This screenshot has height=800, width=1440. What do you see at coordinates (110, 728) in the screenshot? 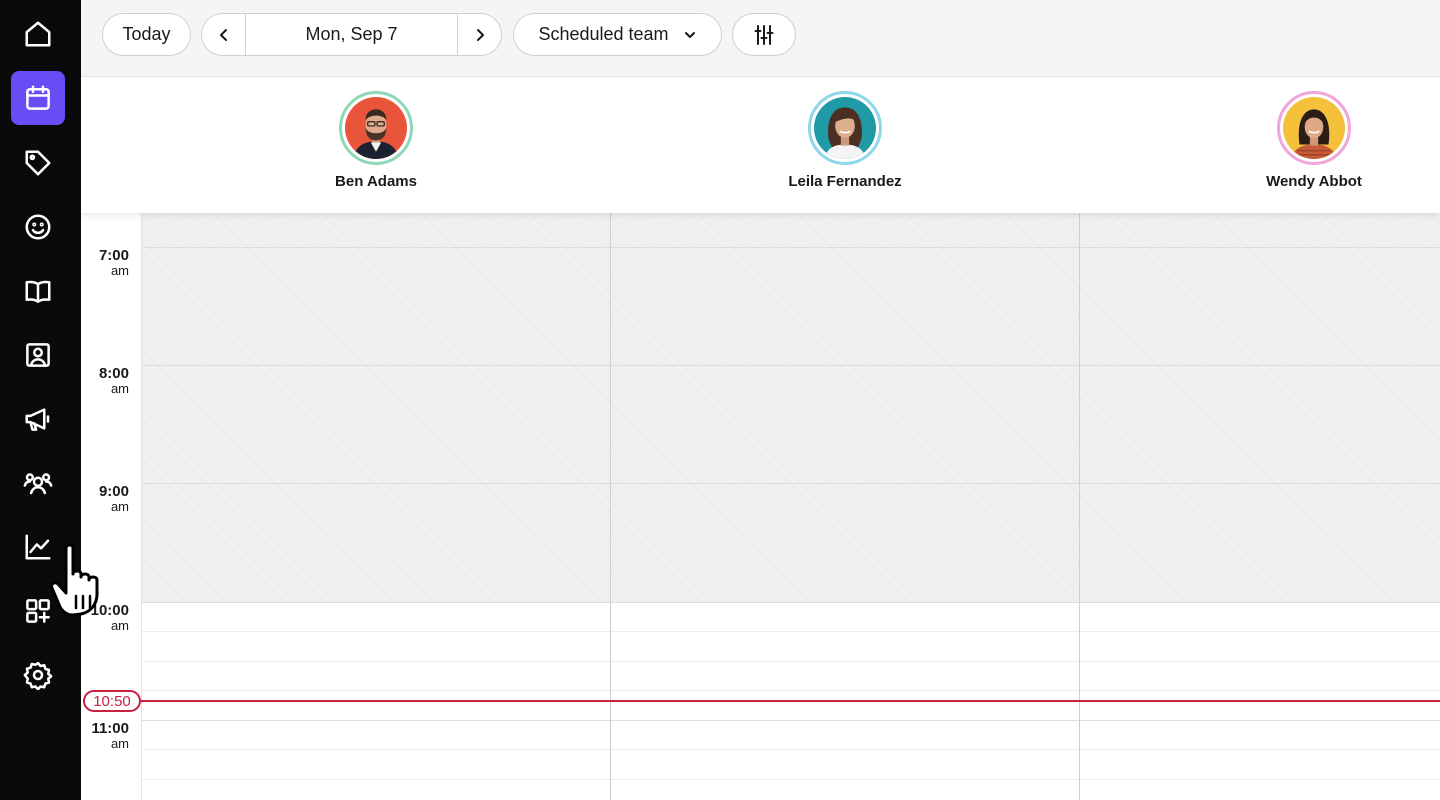
I see `time-label-hour: 11:00` at bounding box center [110, 728].